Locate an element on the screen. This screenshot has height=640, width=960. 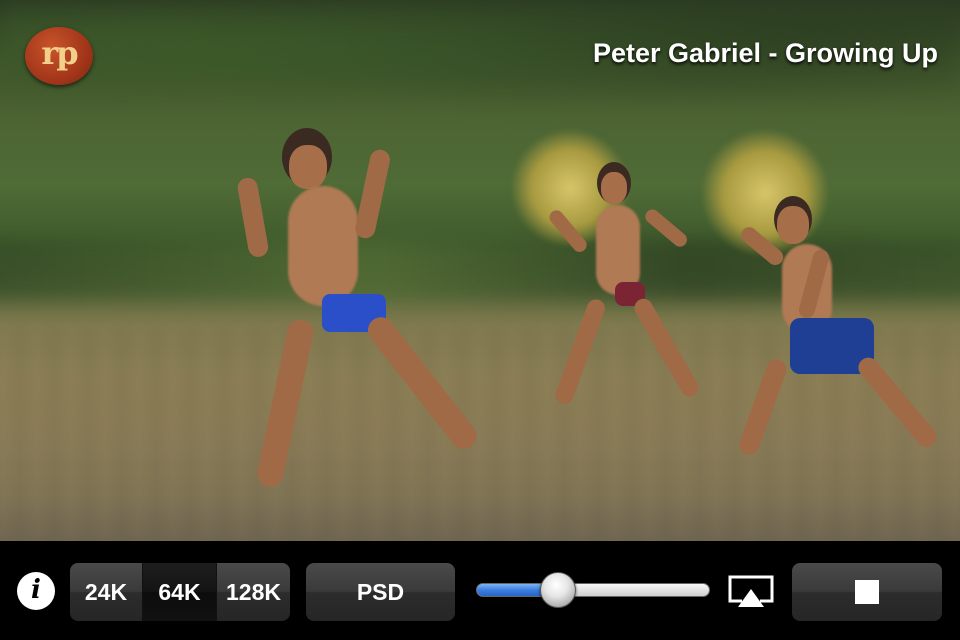
info-button: i is located at coordinates (36, 591).